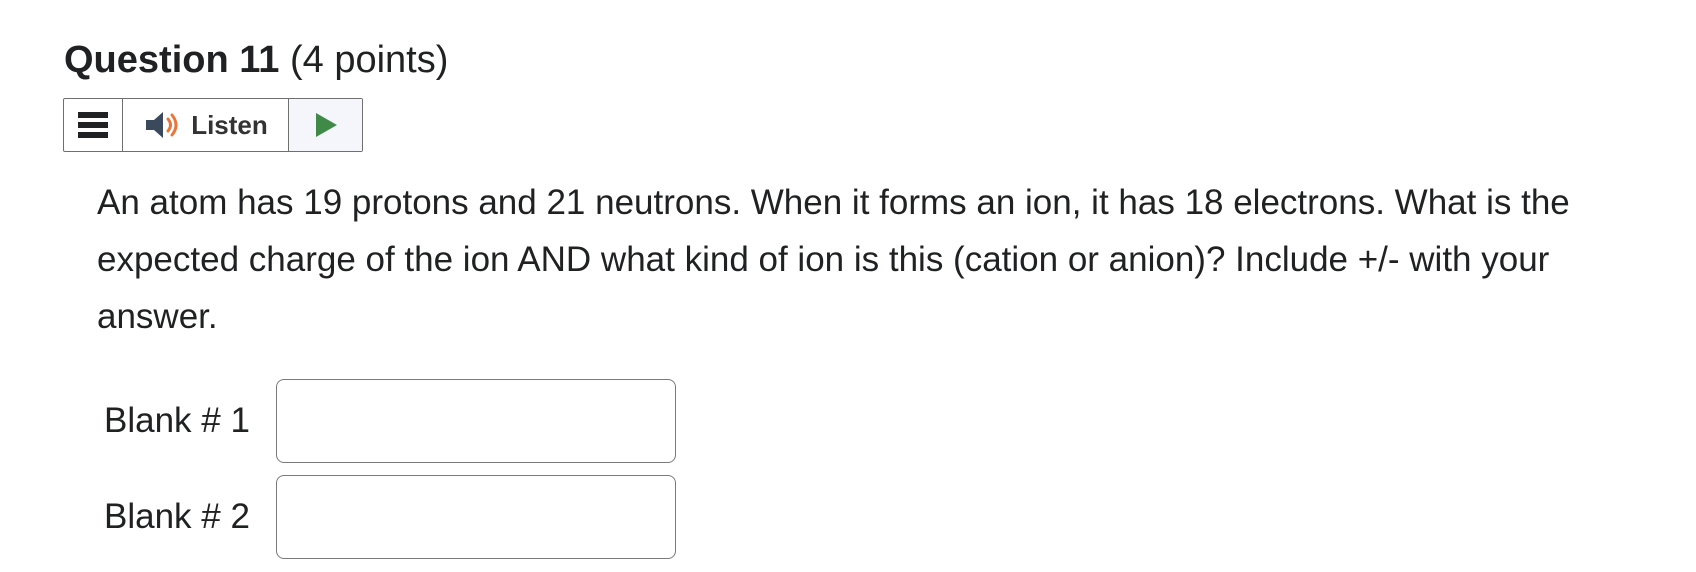  What do you see at coordinates (369, 60) in the screenshot?
I see `question-points: (4 points)` at bounding box center [369, 60].